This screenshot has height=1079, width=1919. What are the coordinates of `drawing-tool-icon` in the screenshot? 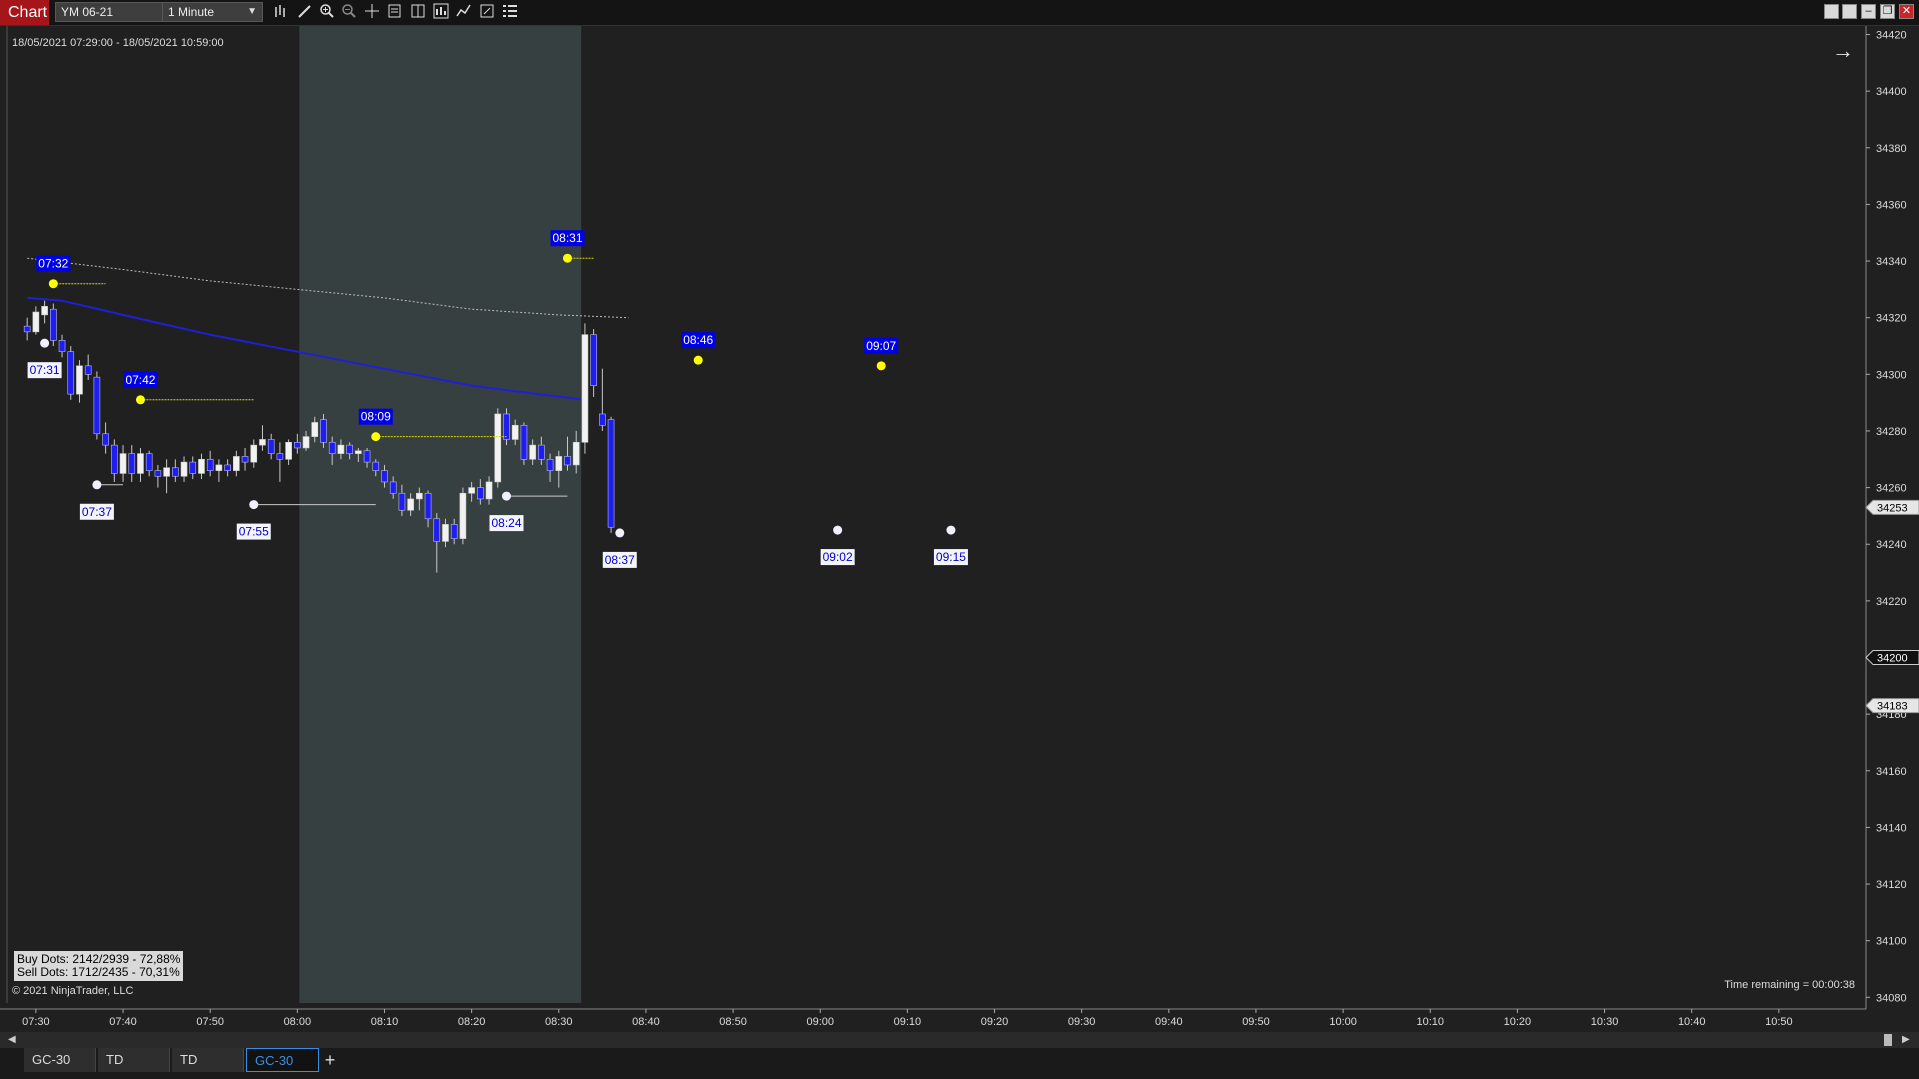 It's located at (305, 12).